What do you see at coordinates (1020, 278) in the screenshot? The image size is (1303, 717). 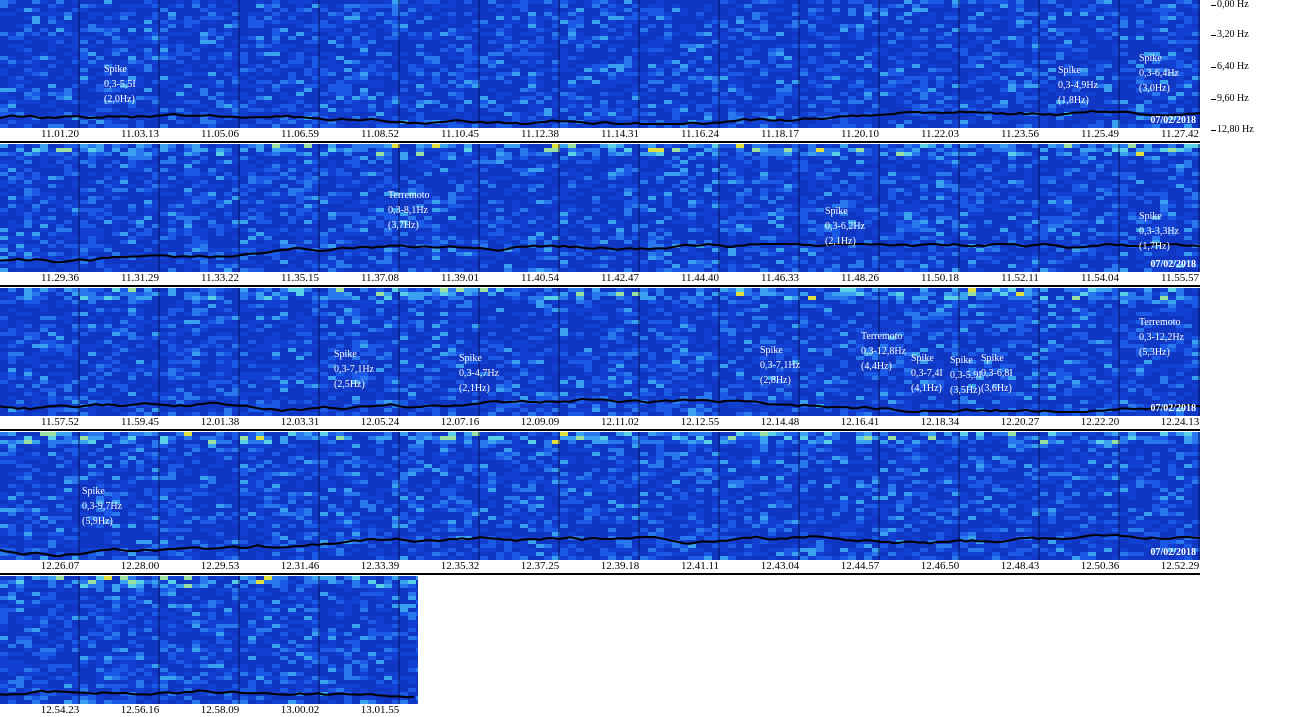 I see `time-tick-label: 11.52.11` at bounding box center [1020, 278].